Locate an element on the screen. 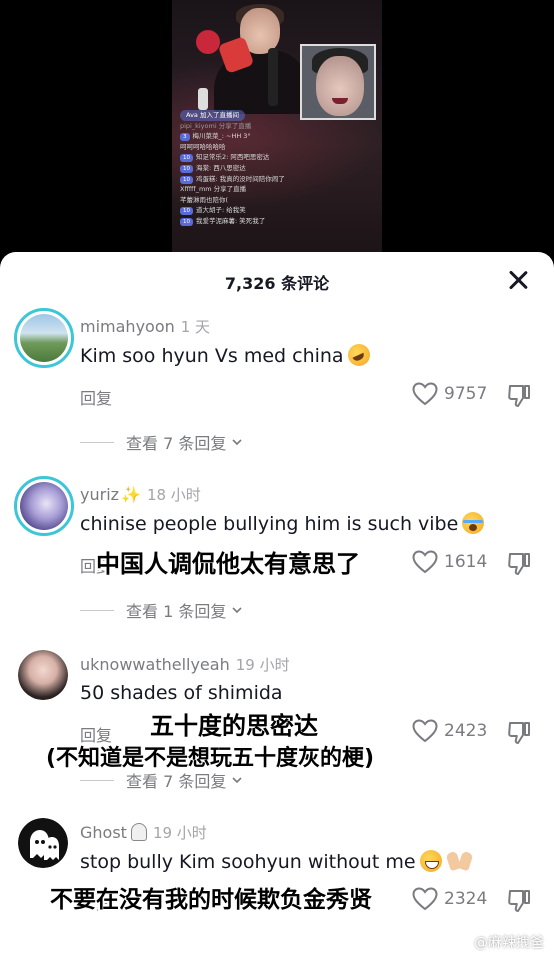  live-chat-text: 海棠: 西八思密达 is located at coordinates (221, 167).